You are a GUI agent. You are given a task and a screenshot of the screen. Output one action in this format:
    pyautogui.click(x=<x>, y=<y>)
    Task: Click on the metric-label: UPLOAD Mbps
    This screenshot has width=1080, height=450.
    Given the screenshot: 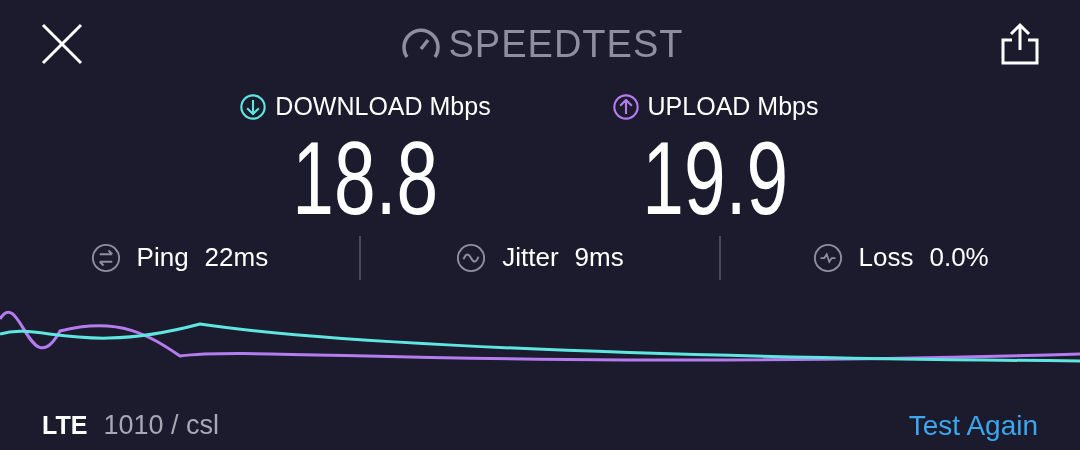 What is the action you would take?
    pyautogui.click(x=733, y=106)
    